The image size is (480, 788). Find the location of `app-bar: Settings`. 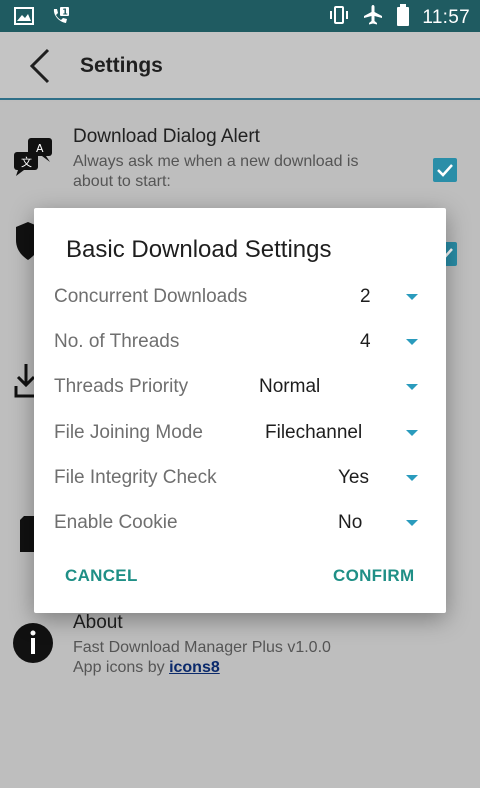

app-bar: Settings is located at coordinates (240, 66).